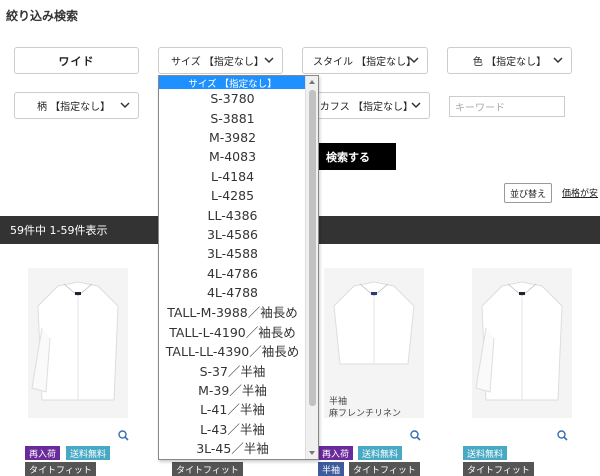 This screenshot has height=476, width=600. I want to click on size-option: M-39／半袖, so click(232, 389).